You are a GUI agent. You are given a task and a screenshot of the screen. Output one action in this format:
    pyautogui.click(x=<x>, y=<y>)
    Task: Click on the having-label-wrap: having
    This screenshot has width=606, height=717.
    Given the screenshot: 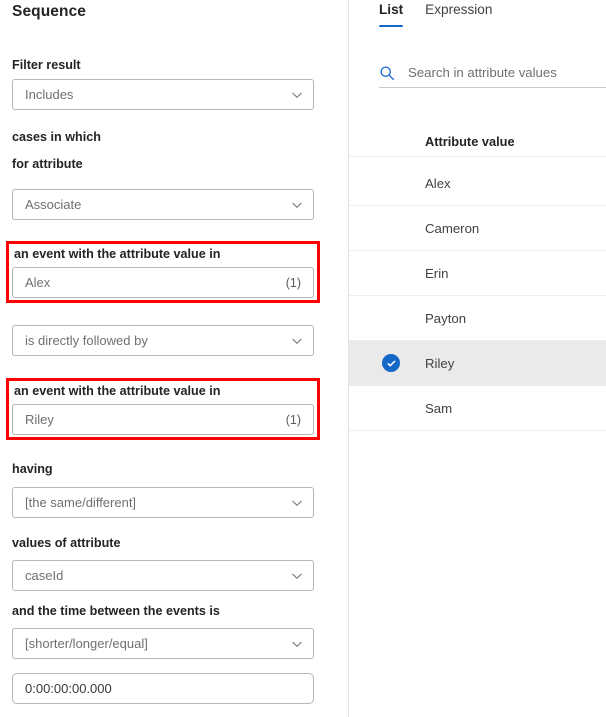 What is the action you would take?
    pyautogui.click(x=32, y=469)
    